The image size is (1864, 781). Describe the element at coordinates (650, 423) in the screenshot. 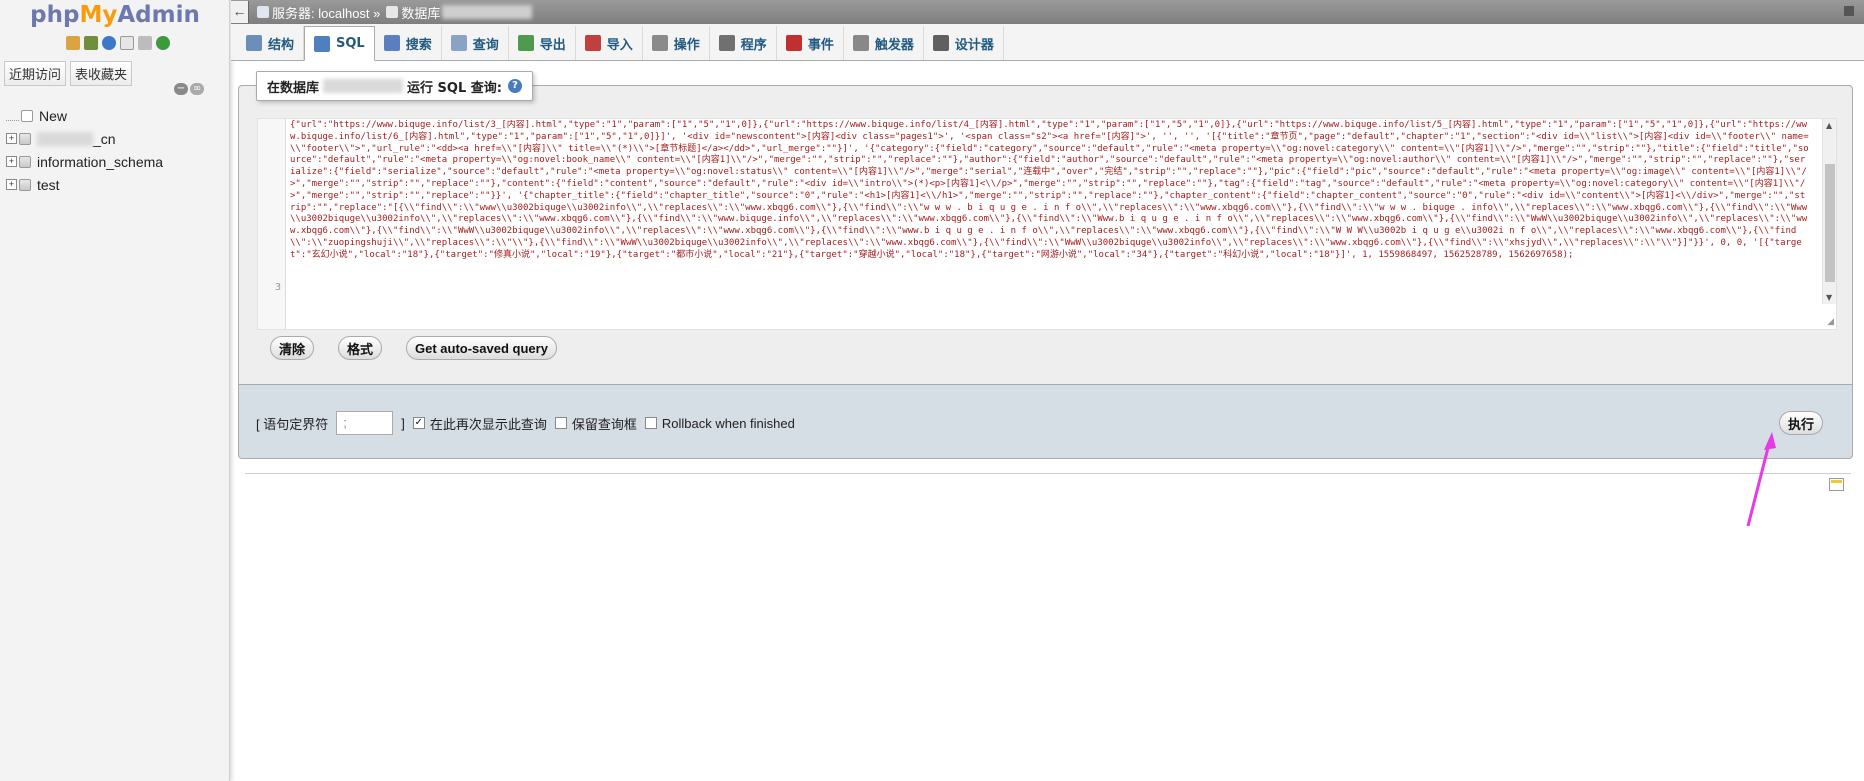

I see `rollback-checkbox` at that location.